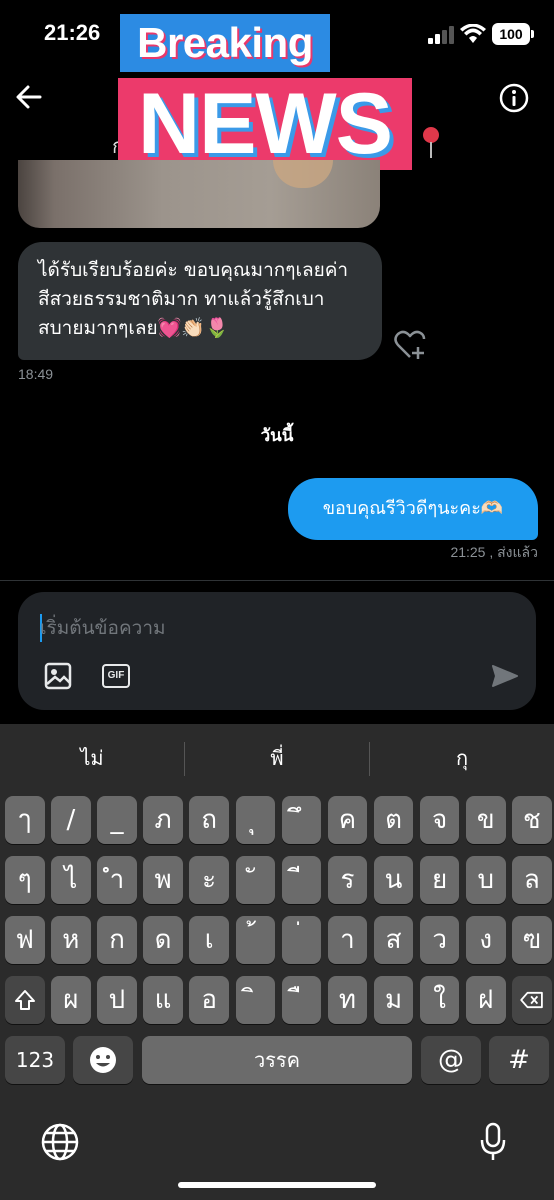 The image size is (554, 1200). I want to click on shift-icon, so click(24, 1000).